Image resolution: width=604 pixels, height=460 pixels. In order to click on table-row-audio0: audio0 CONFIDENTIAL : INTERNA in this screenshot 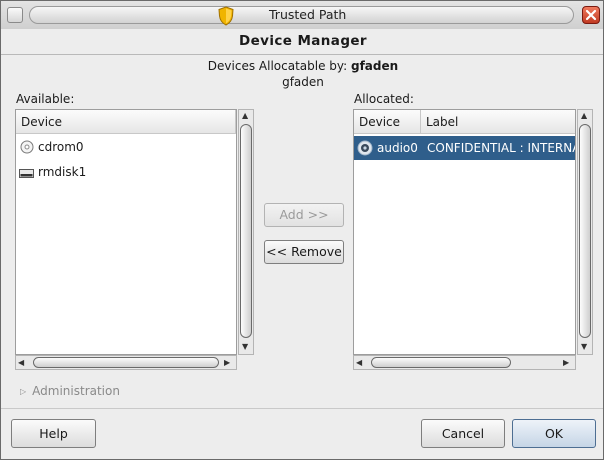, I will do `click(464, 148)`.